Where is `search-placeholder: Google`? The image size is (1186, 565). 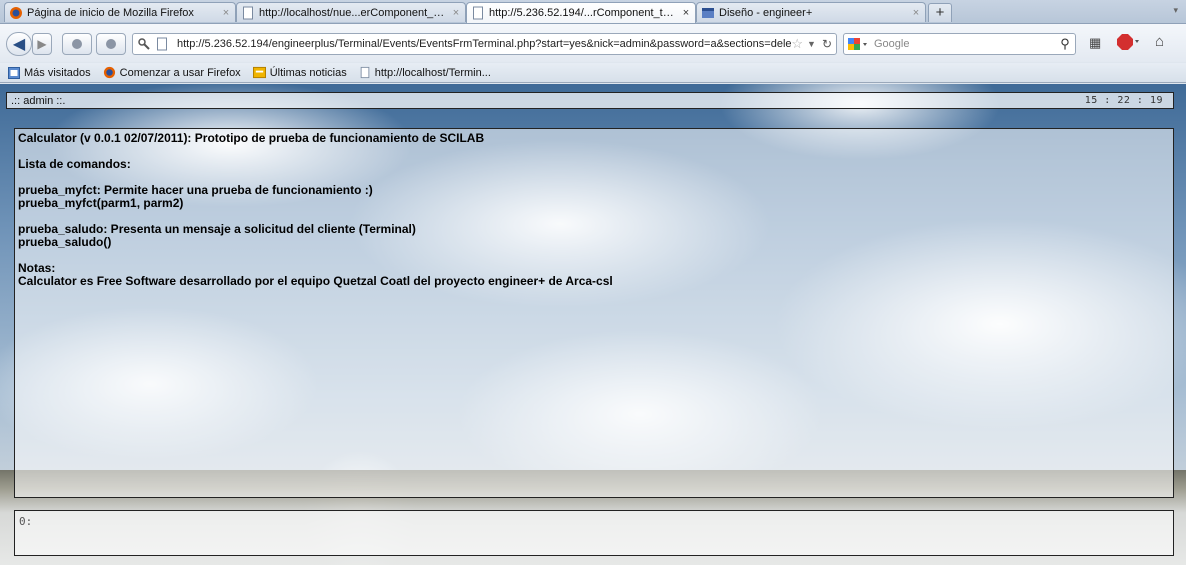
search-placeholder: Google is located at coordinates (892, 44).